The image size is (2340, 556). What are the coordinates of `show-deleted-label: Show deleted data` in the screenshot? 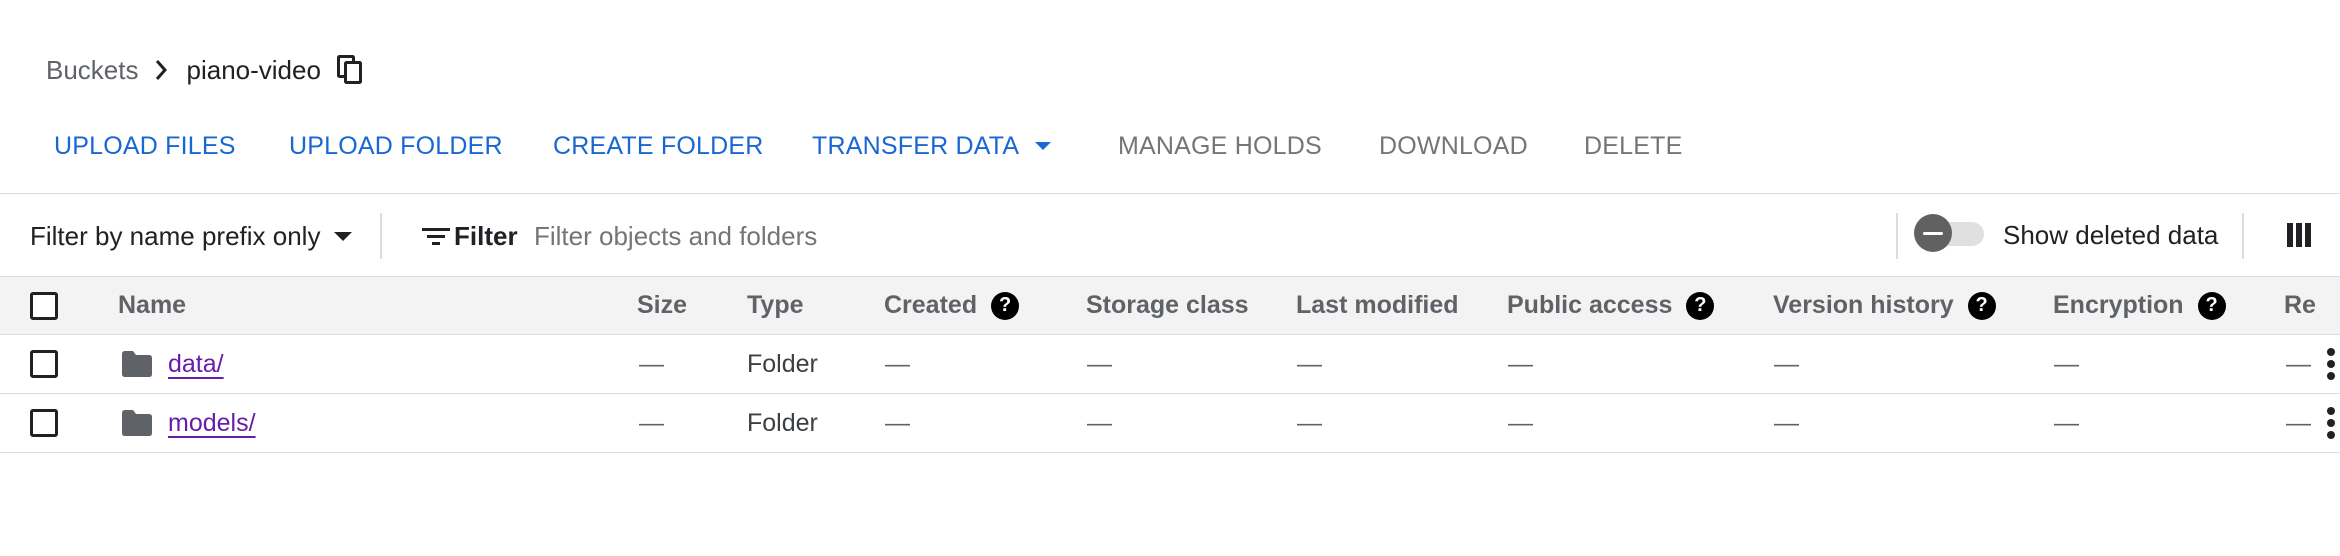 It's located at (2111, 234).